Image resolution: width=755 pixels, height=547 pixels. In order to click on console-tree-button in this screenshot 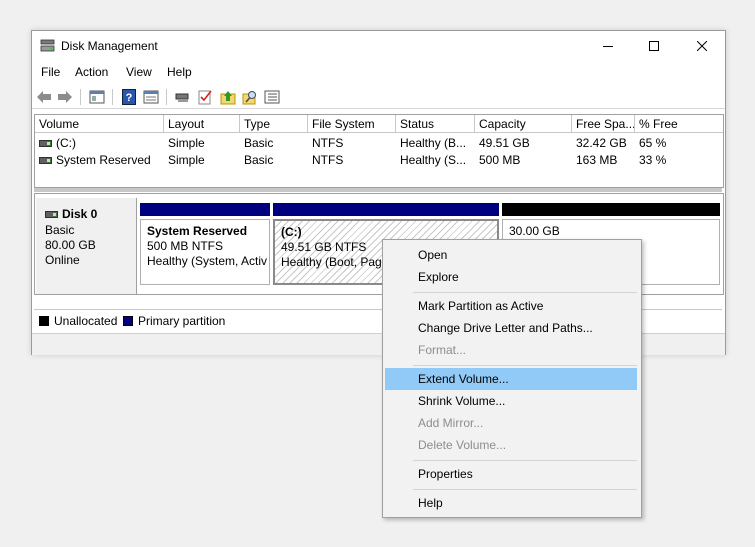, I will do `click(97, 97)`.